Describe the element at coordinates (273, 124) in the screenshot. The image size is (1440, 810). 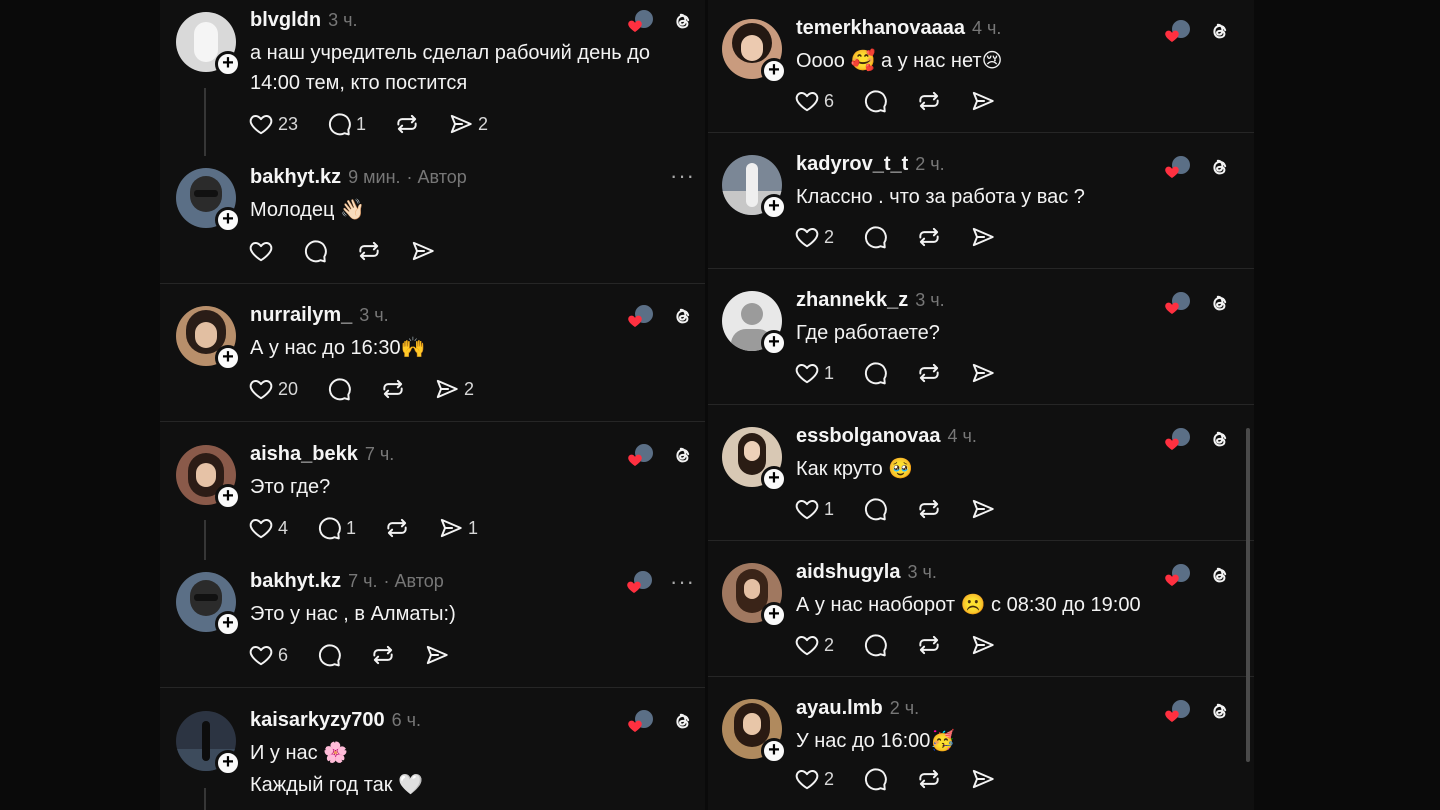
I see `like-button: 23` at that location.